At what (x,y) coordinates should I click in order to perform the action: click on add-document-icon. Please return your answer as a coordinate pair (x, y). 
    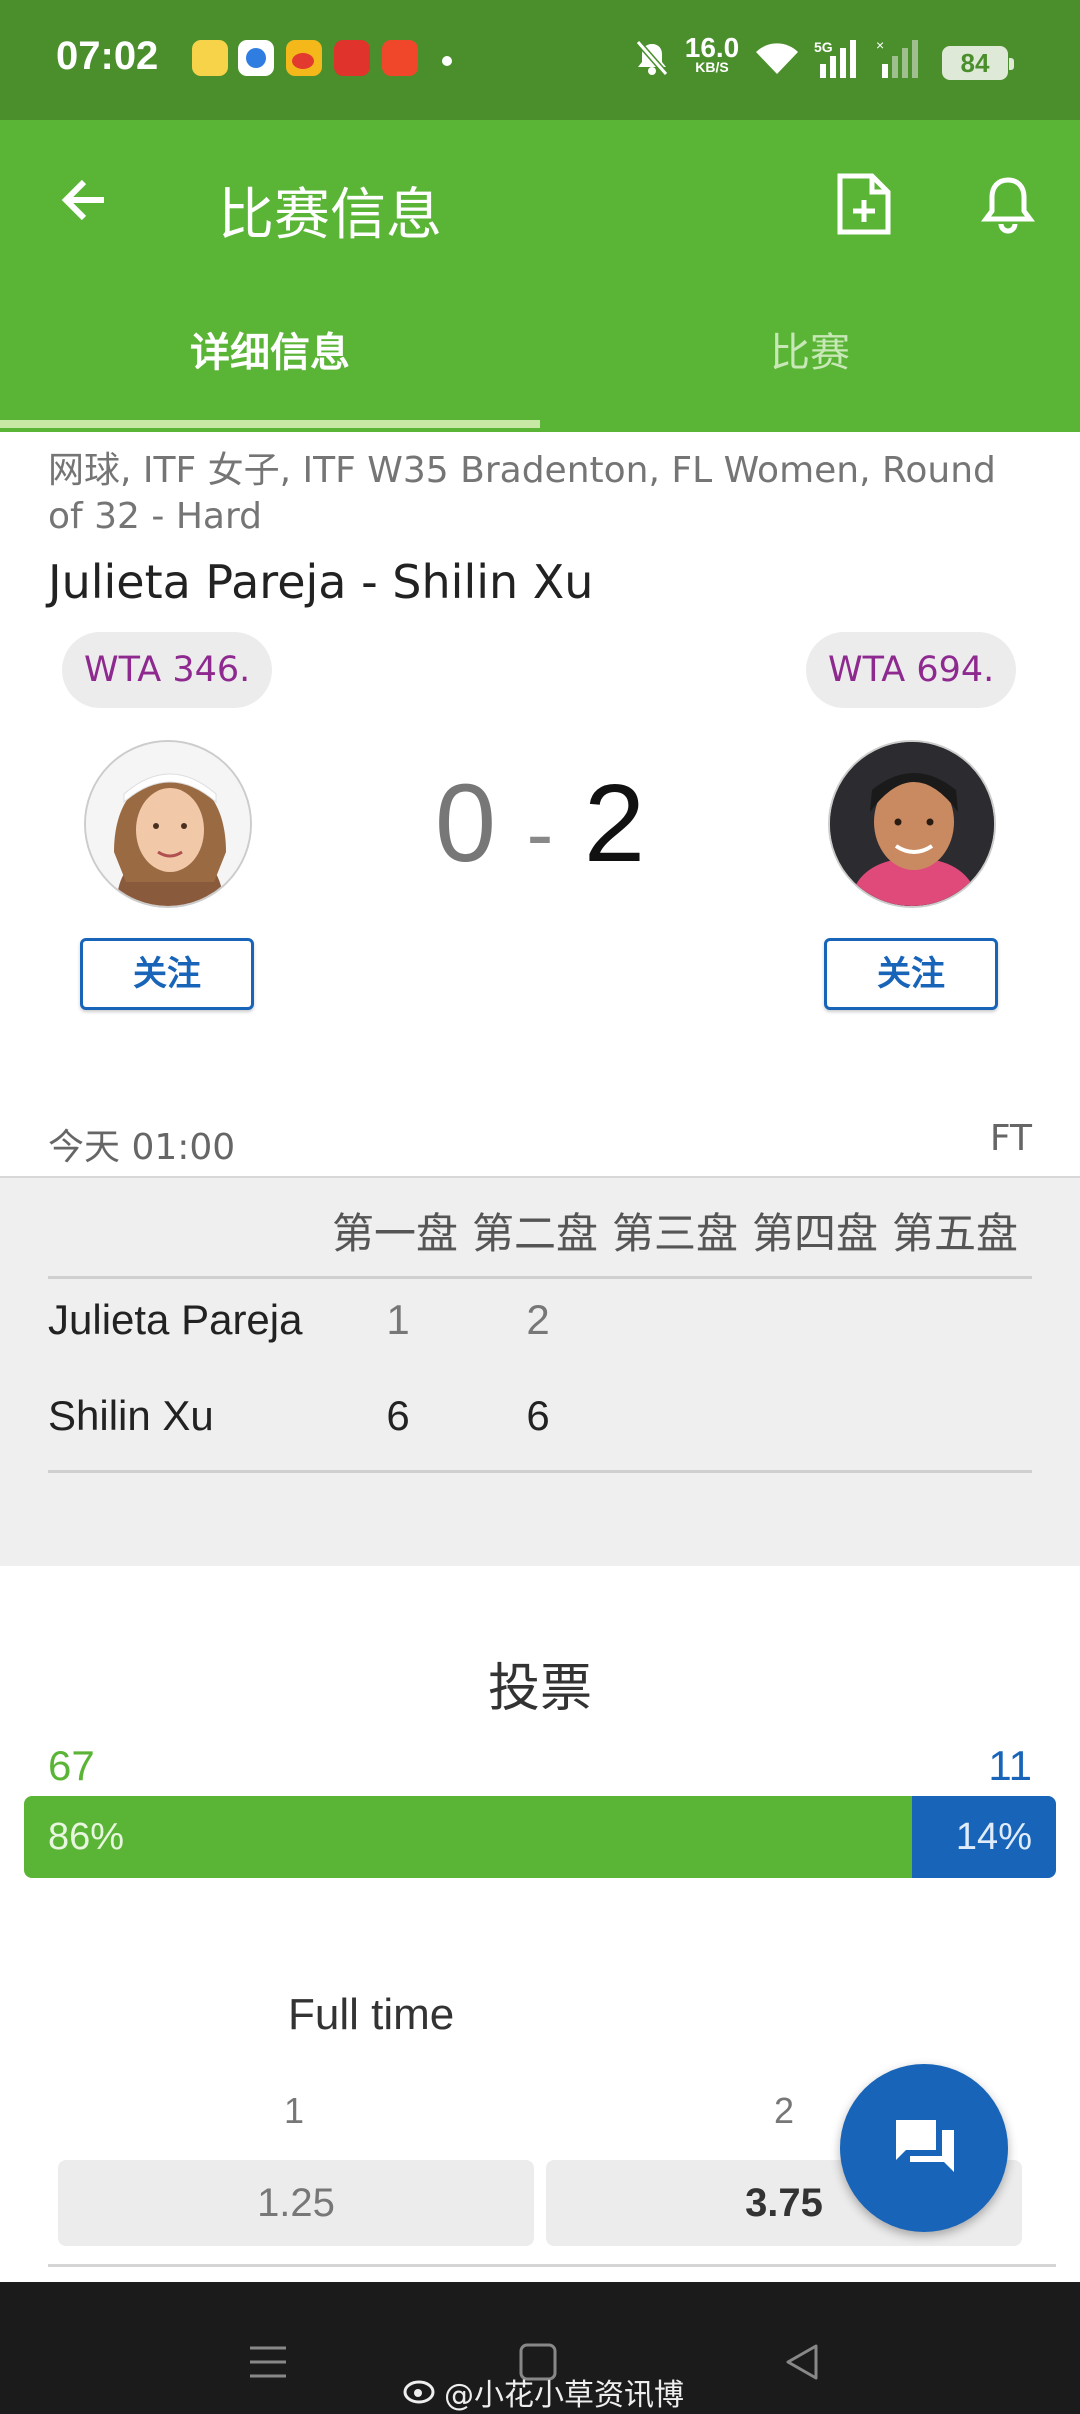
    Looking at the image, I should click on (864, 206).